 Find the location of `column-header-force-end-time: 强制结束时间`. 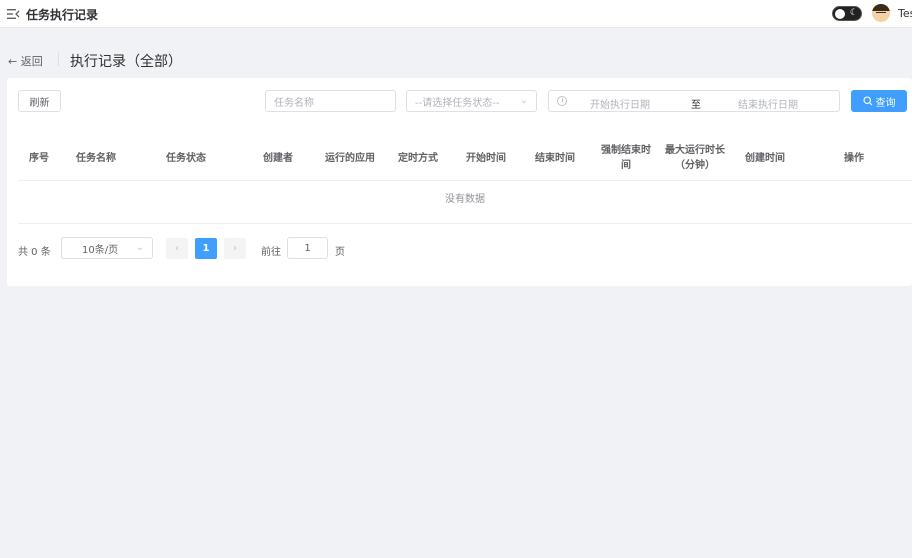

column-header-force-end-time: 强制结束时间 is located at coordinates (626, 158).